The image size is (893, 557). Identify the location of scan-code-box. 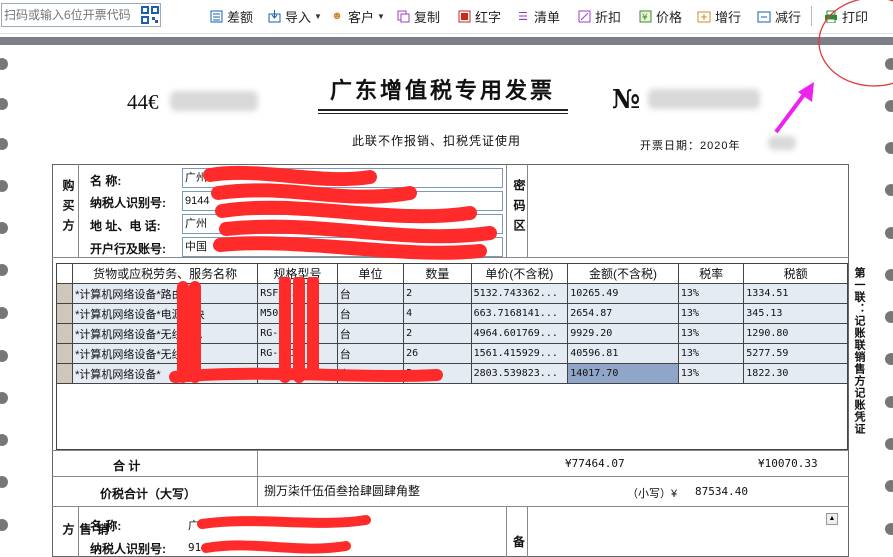
(81, 15).